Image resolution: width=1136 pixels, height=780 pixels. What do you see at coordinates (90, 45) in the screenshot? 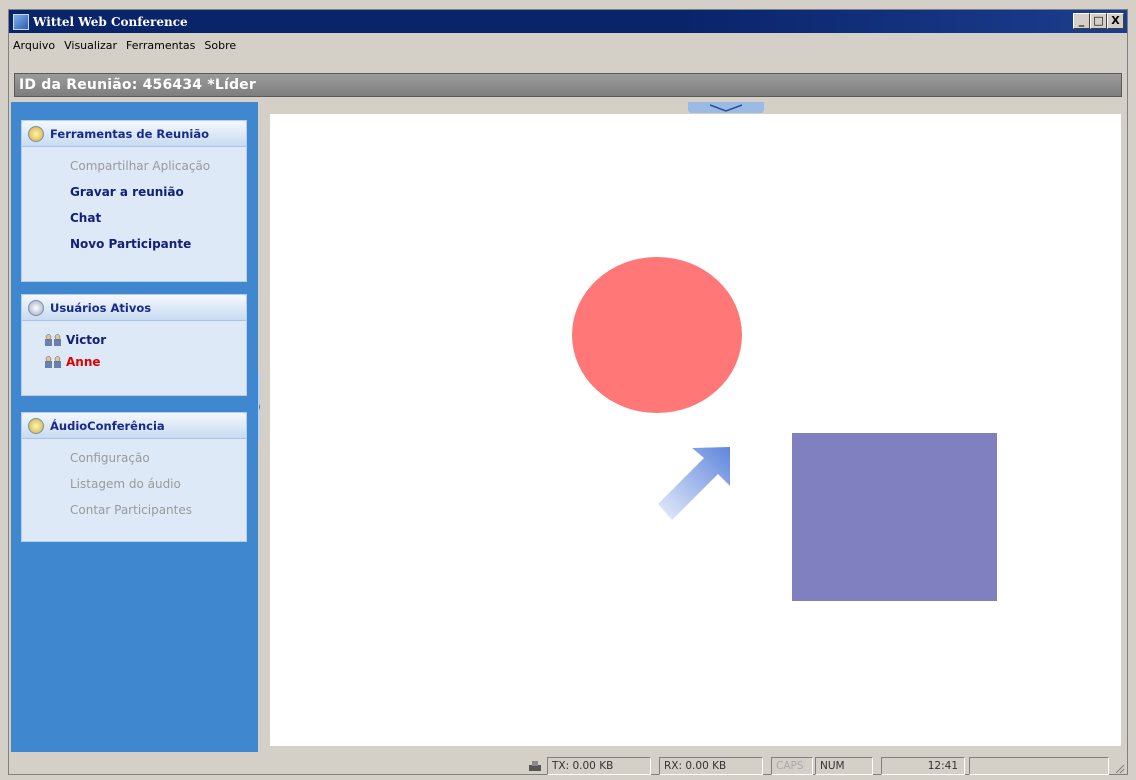
I see `menu-visualizar: Visualizar` at bounding box center [90, 45].